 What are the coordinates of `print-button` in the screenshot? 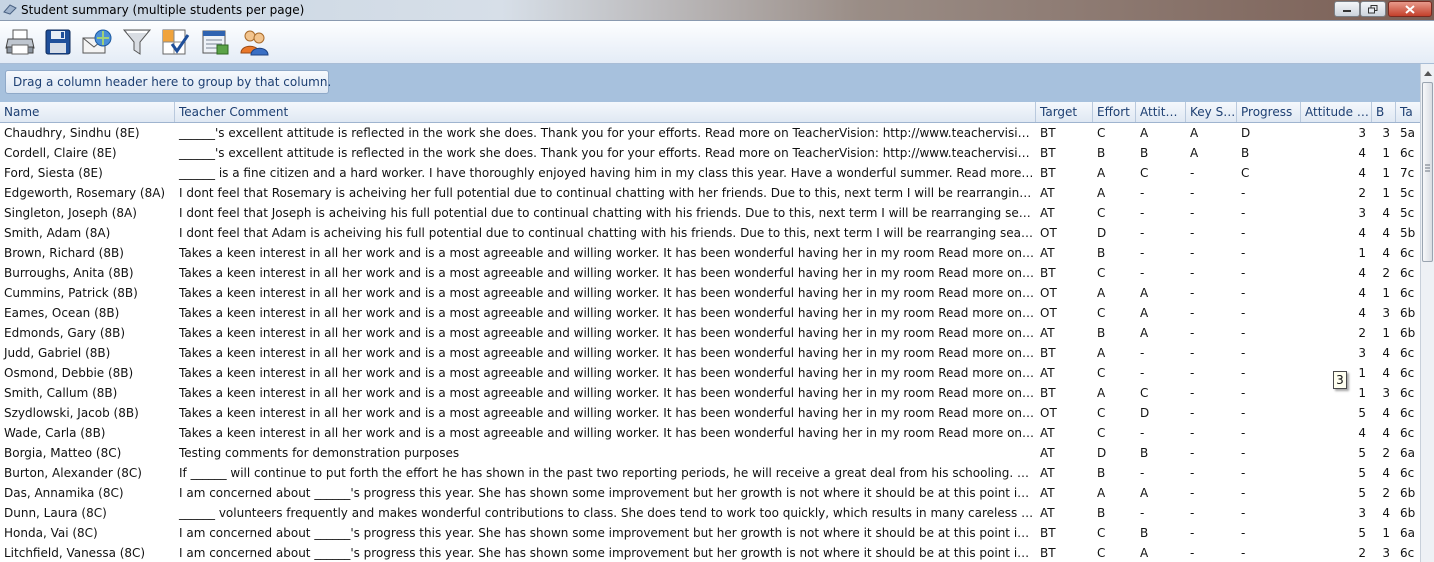 It's located at (20, 42).